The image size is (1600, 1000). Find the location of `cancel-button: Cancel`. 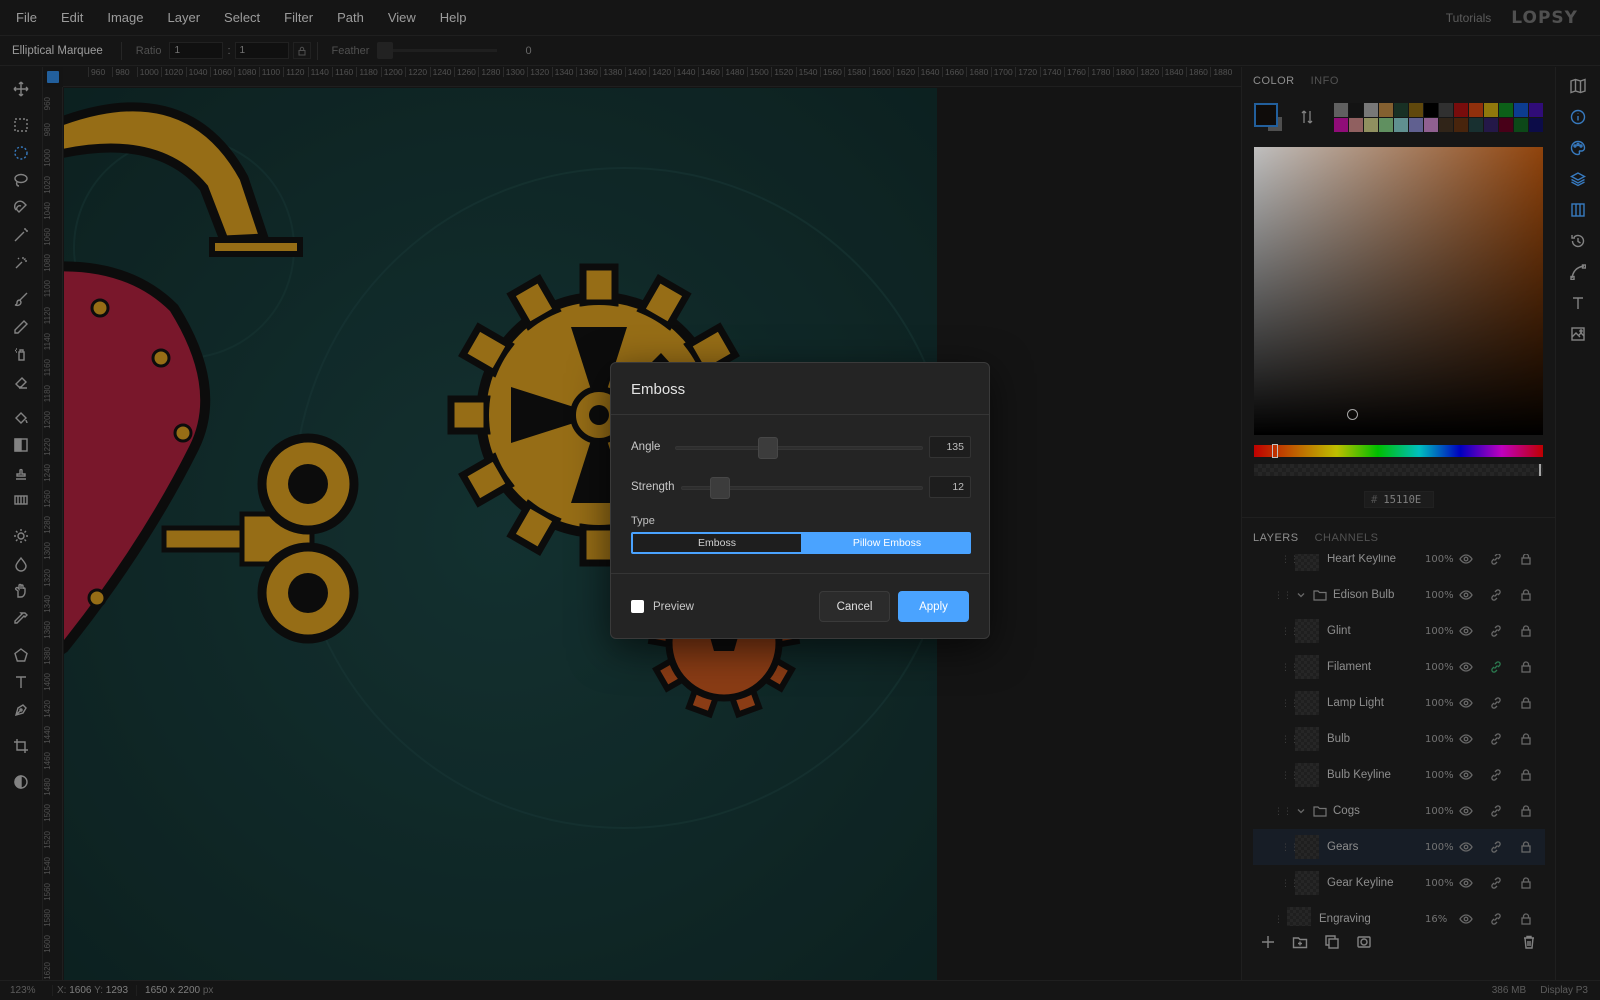

cancel-button: Cancel is located at coordinates (854, 606).